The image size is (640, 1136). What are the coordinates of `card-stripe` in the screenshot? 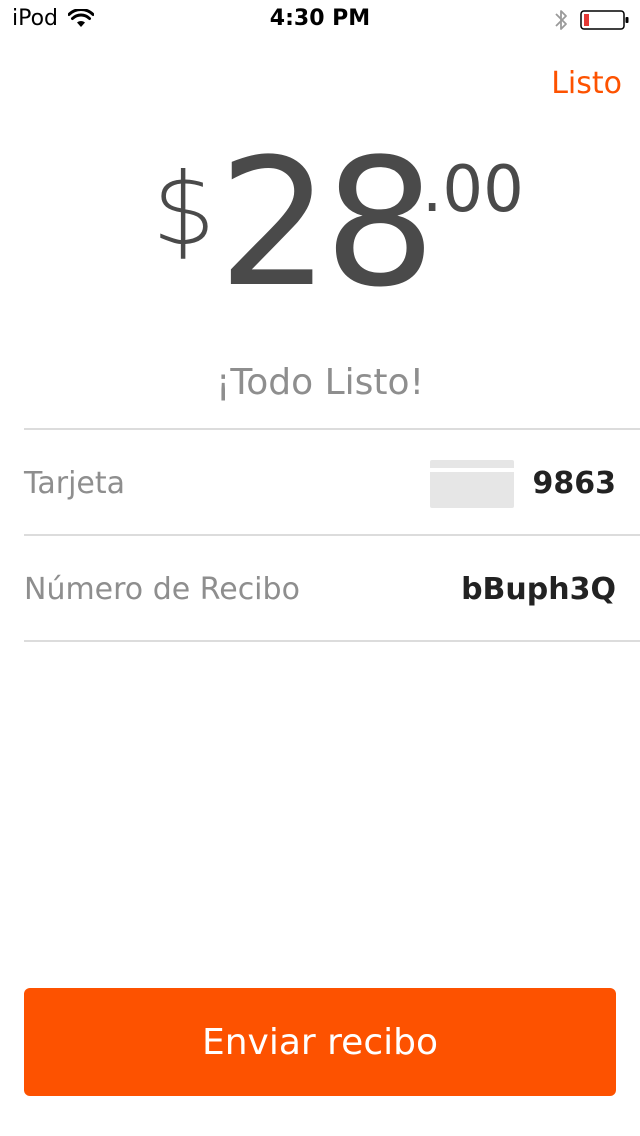 It's located at (472, 470).